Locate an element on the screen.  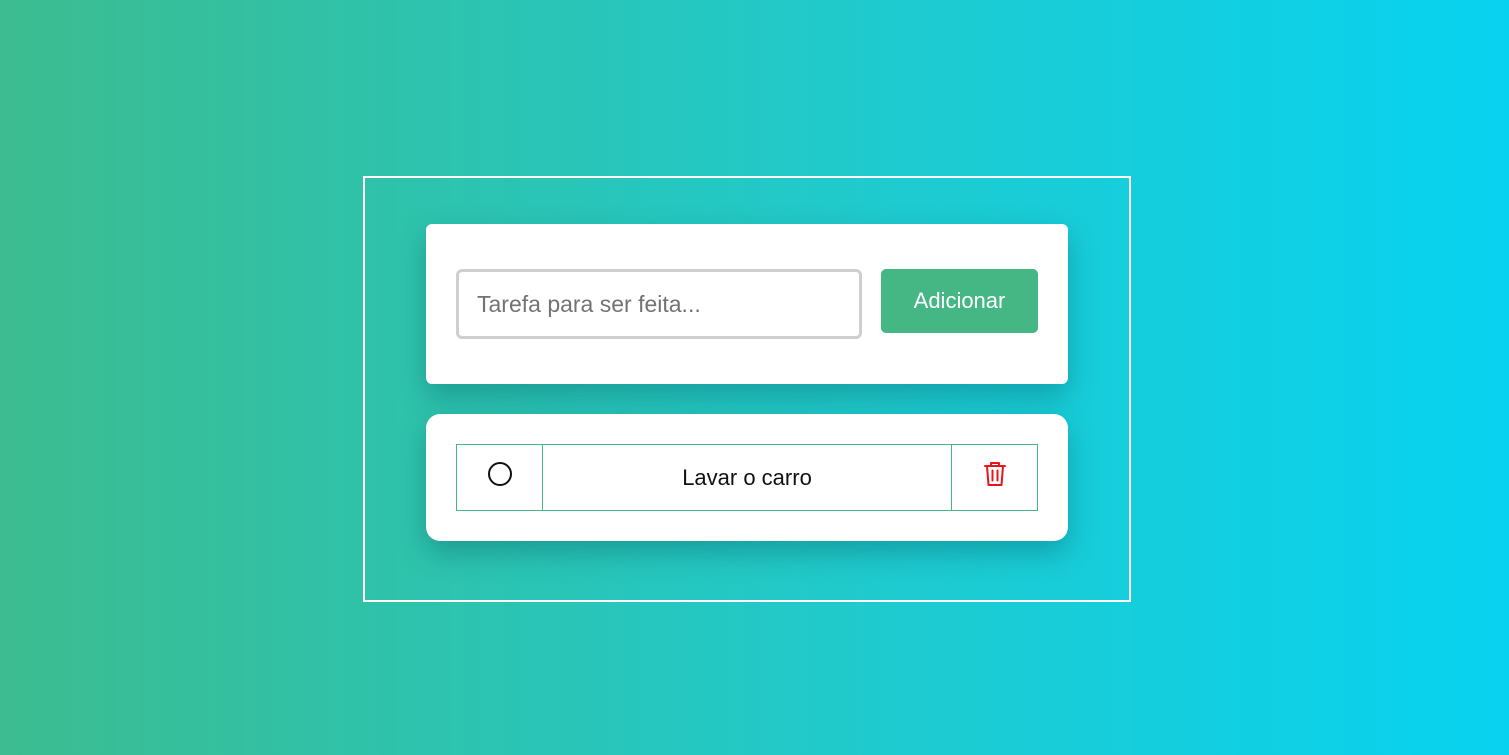
add-task-card: Adicionar is located at coordinates (747, 304).